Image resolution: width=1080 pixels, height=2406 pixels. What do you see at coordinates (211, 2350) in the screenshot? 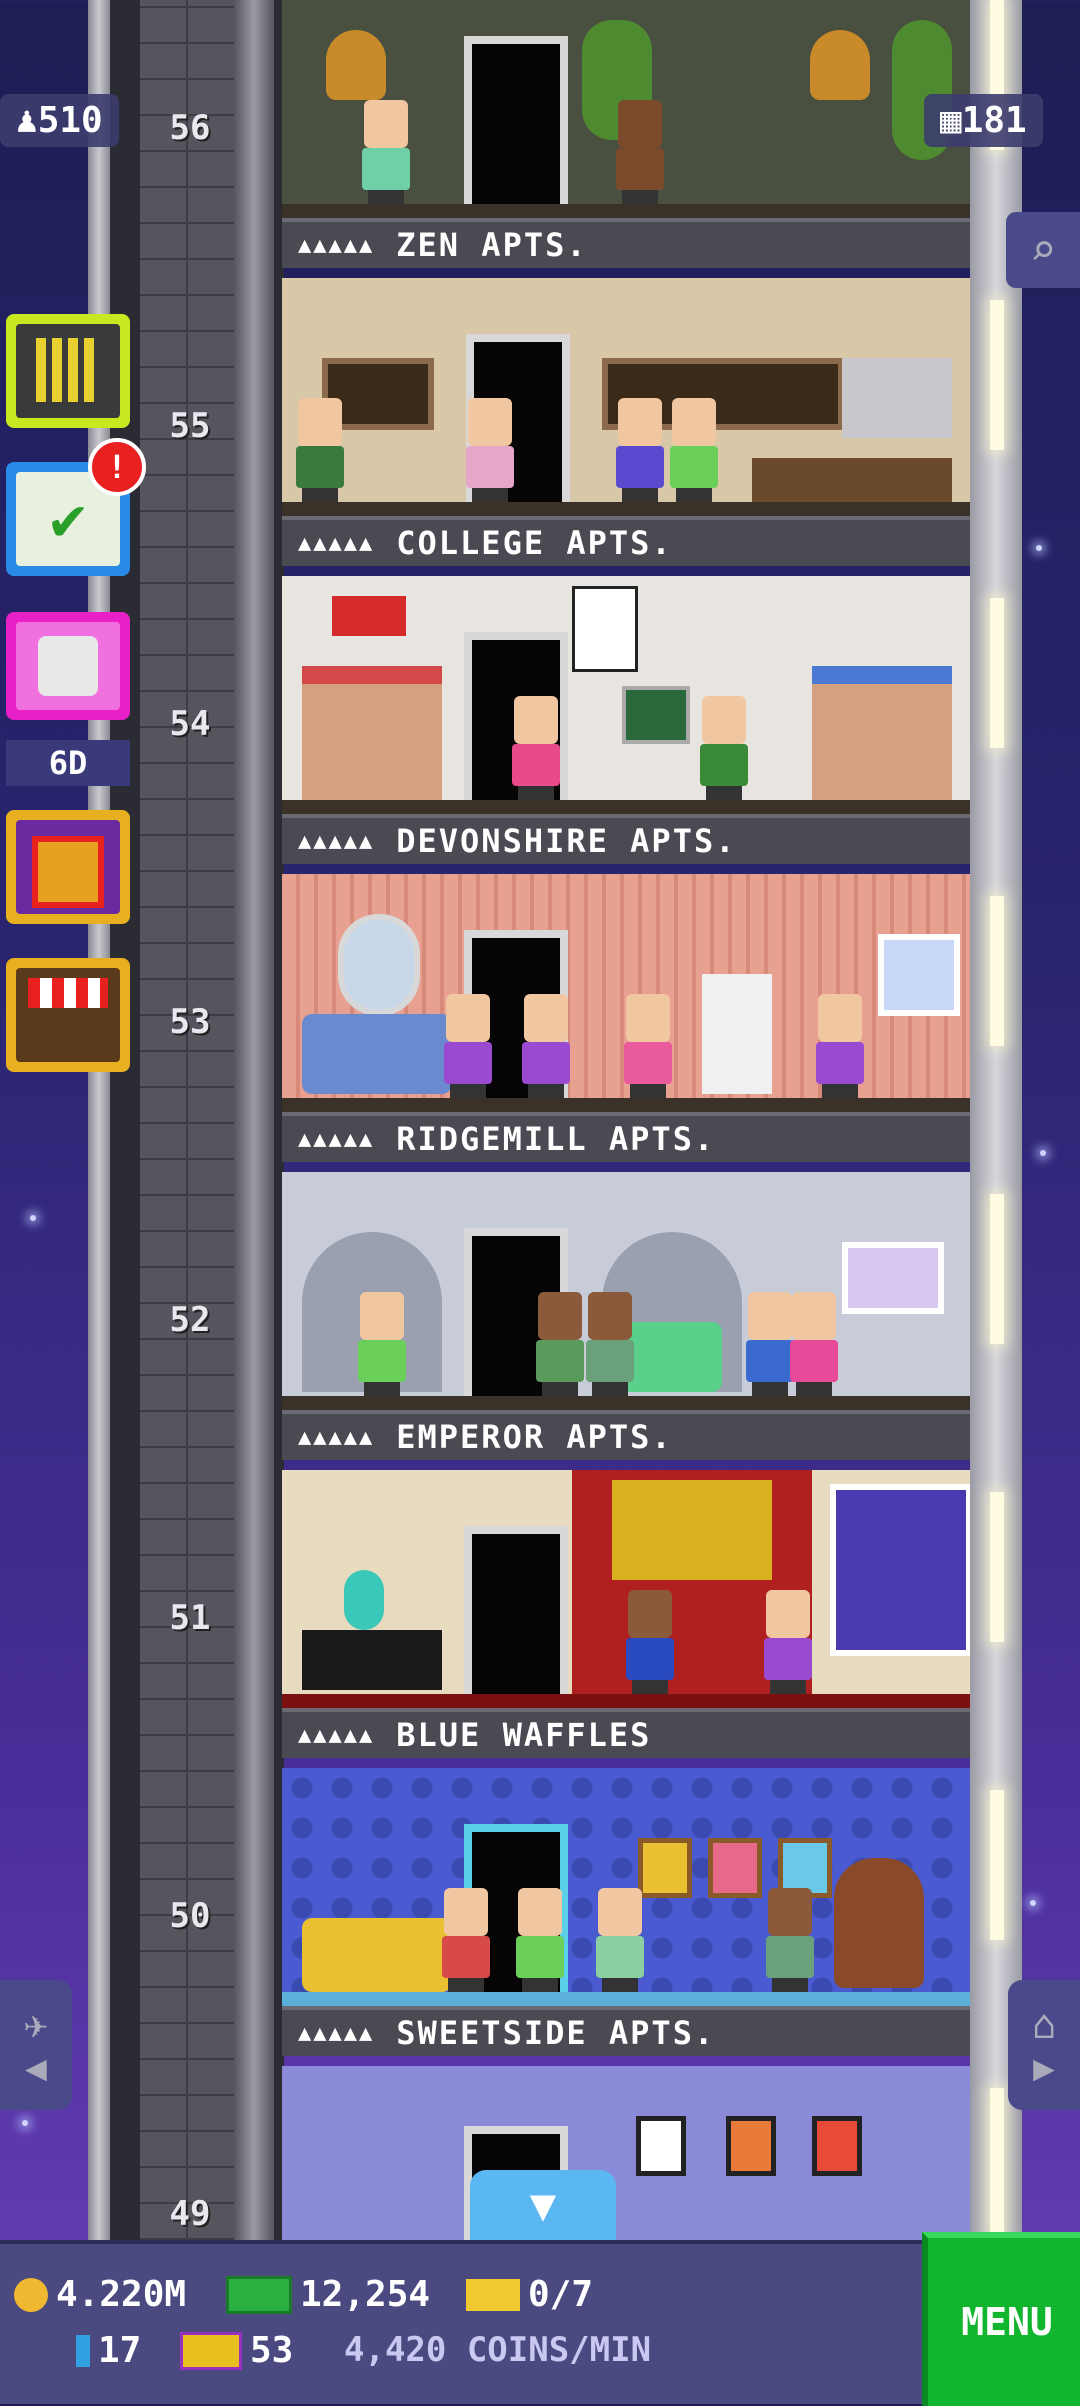
I see `vip-icon` at bounding box center [211, 2350].